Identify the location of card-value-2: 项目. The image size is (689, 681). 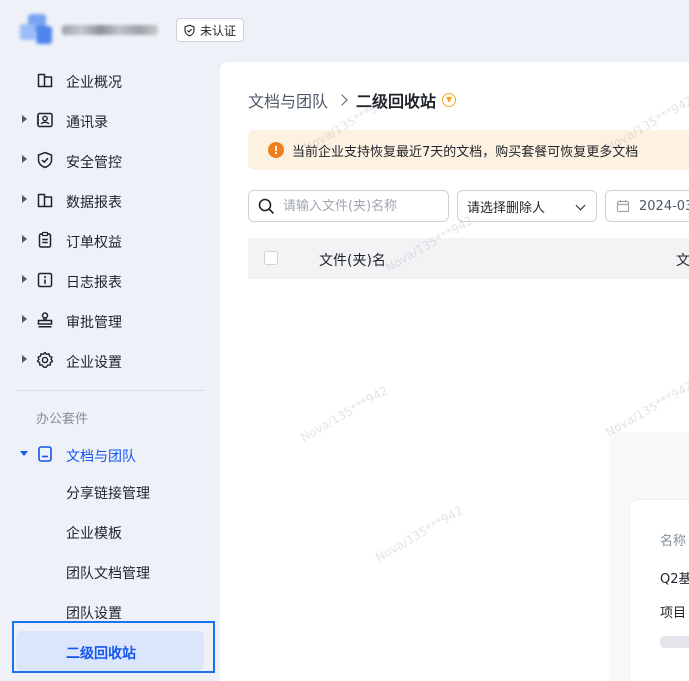
(673, 613).